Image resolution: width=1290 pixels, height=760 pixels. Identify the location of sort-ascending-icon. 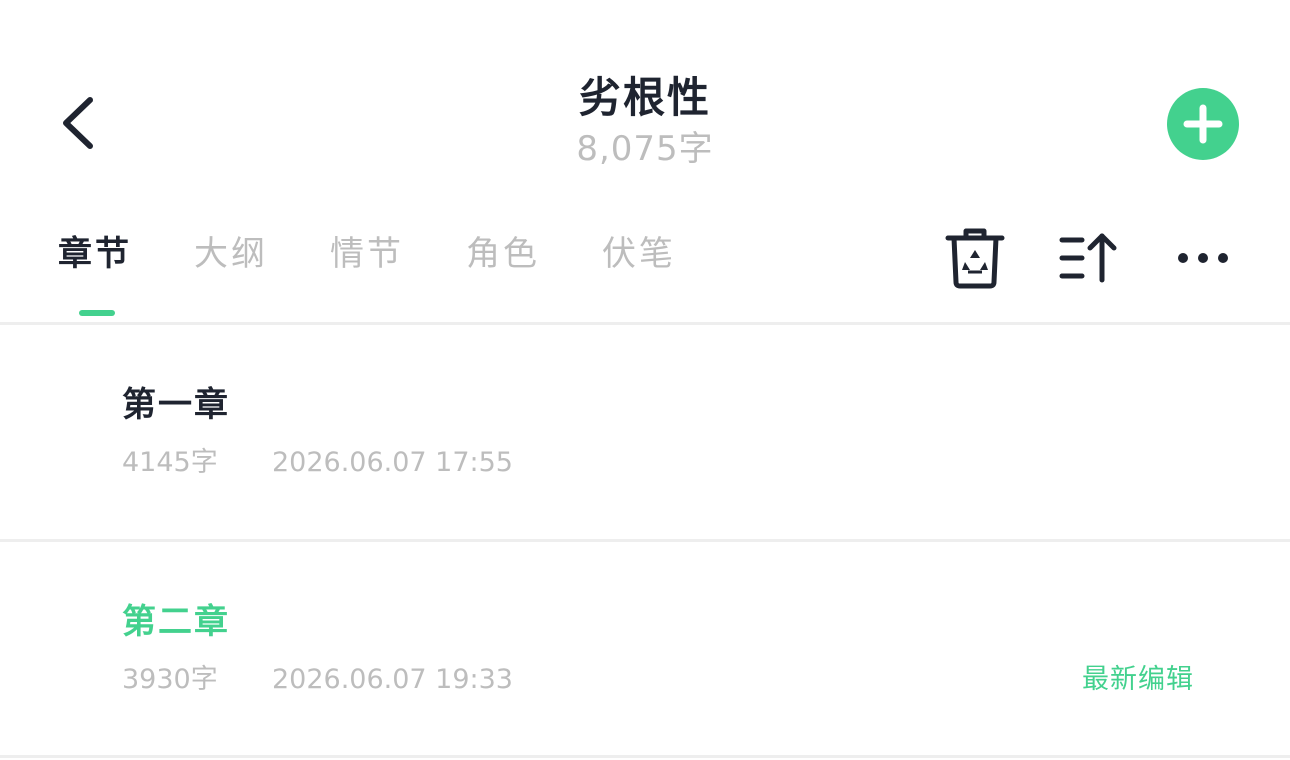
(1088, 258).